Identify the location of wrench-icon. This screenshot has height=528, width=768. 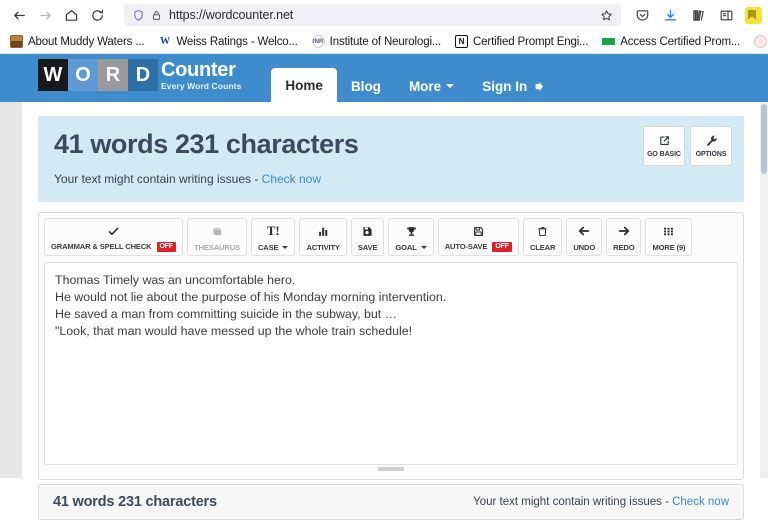
(711, 140).